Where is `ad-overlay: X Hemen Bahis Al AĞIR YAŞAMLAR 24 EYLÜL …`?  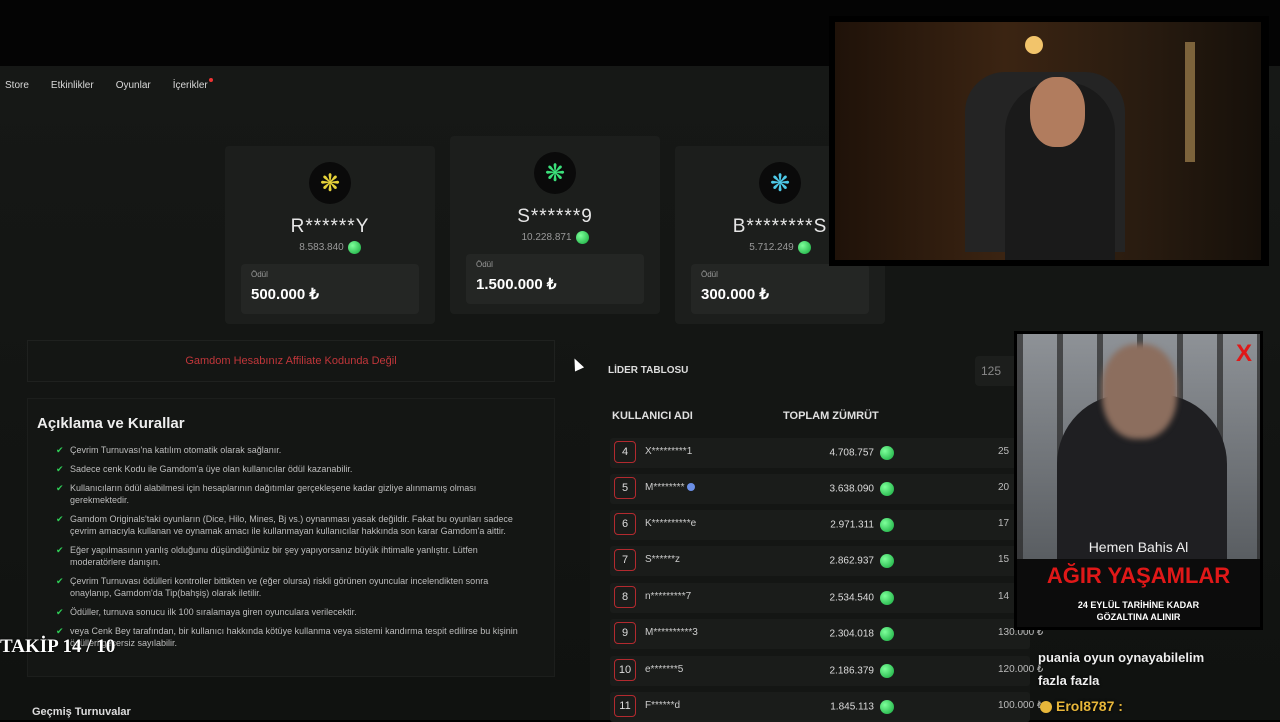 ad-overlay: X Hemen Bahis Al AĞIR YAŞAMLAR 24 EYLÜL … is located at coordinates (1138, 480).